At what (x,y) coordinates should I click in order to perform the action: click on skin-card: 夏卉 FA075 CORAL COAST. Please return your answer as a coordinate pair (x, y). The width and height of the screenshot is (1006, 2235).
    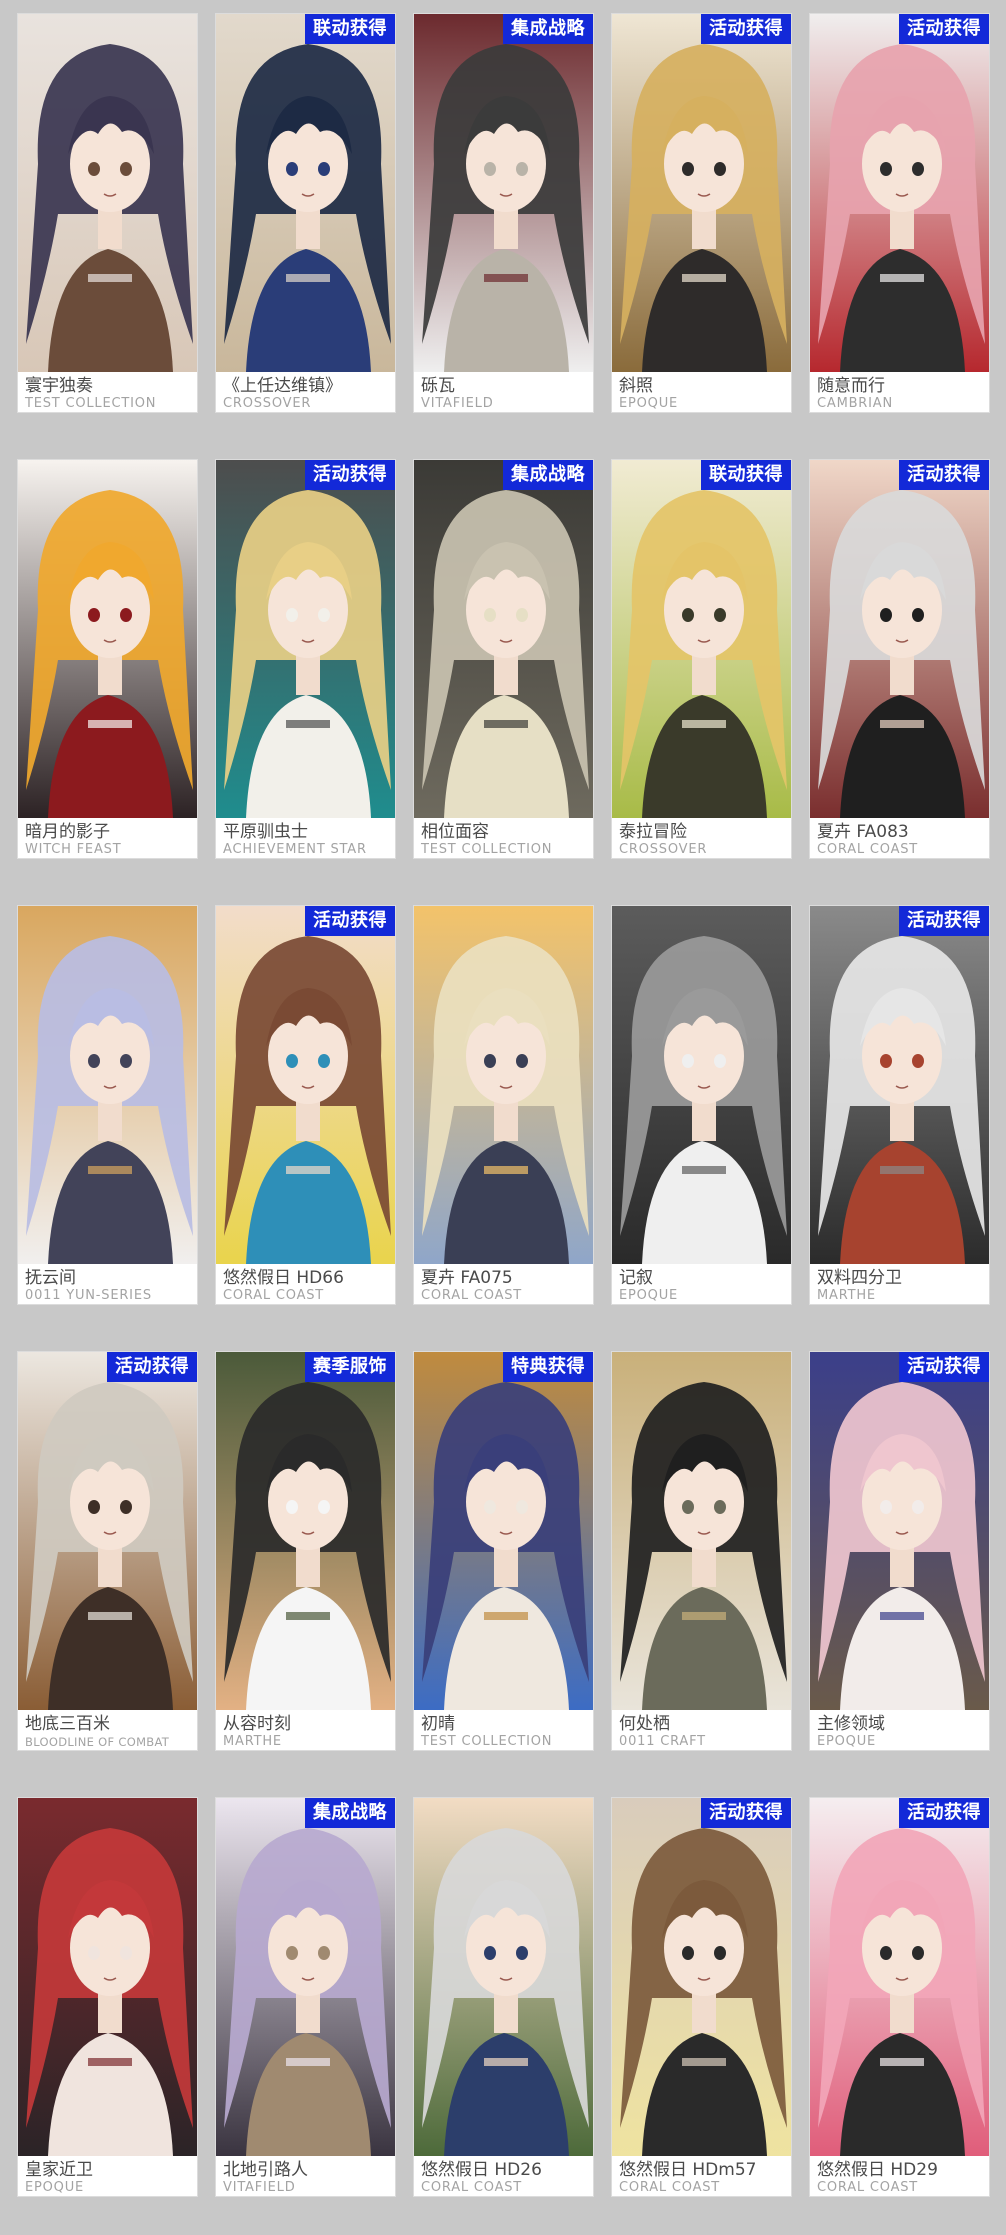
    Looking at the image, I should click on (503, 1105).